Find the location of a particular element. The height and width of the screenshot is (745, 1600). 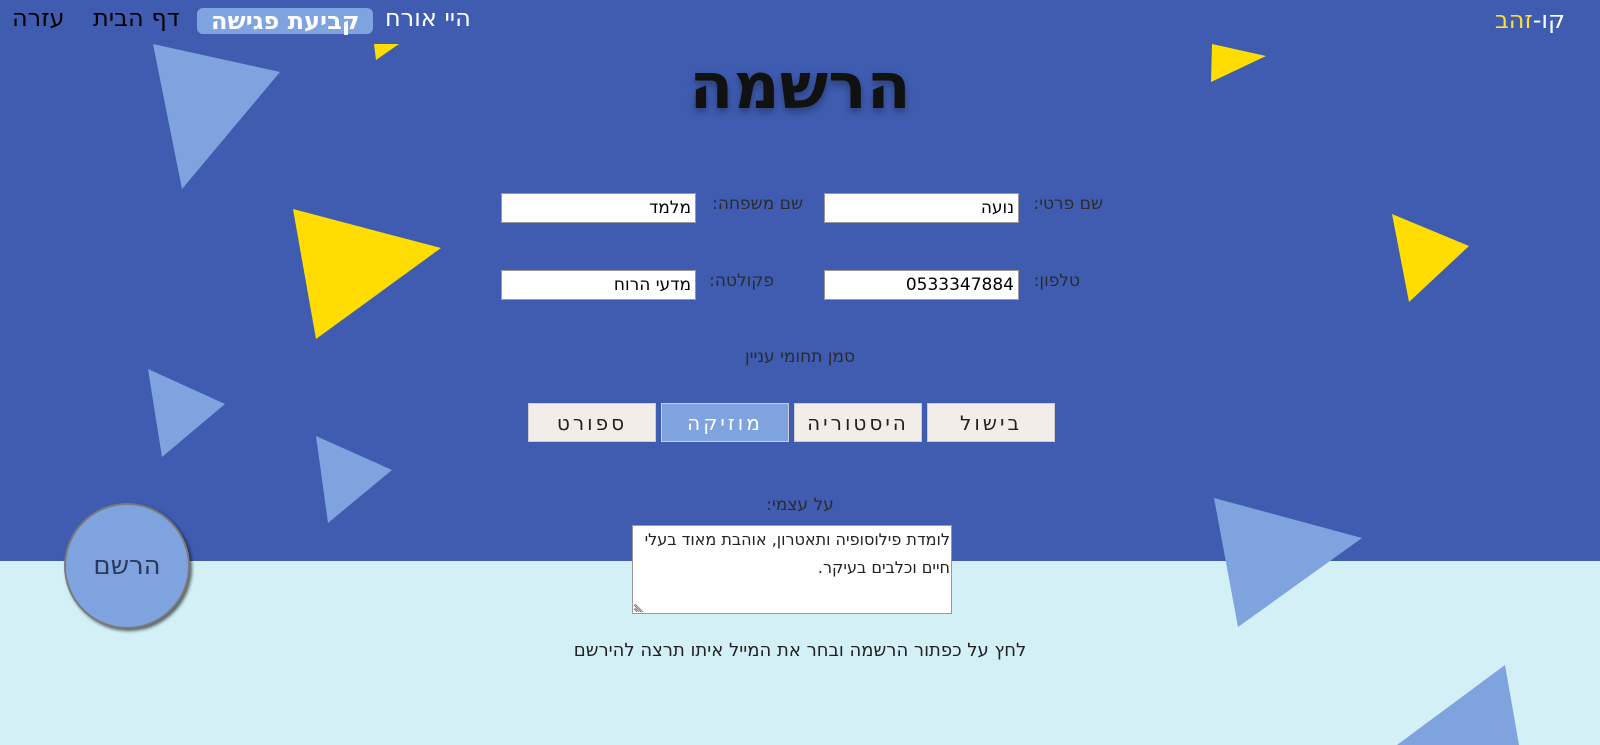

brand-highlight: זהב is located at coordinates (1513, 20).